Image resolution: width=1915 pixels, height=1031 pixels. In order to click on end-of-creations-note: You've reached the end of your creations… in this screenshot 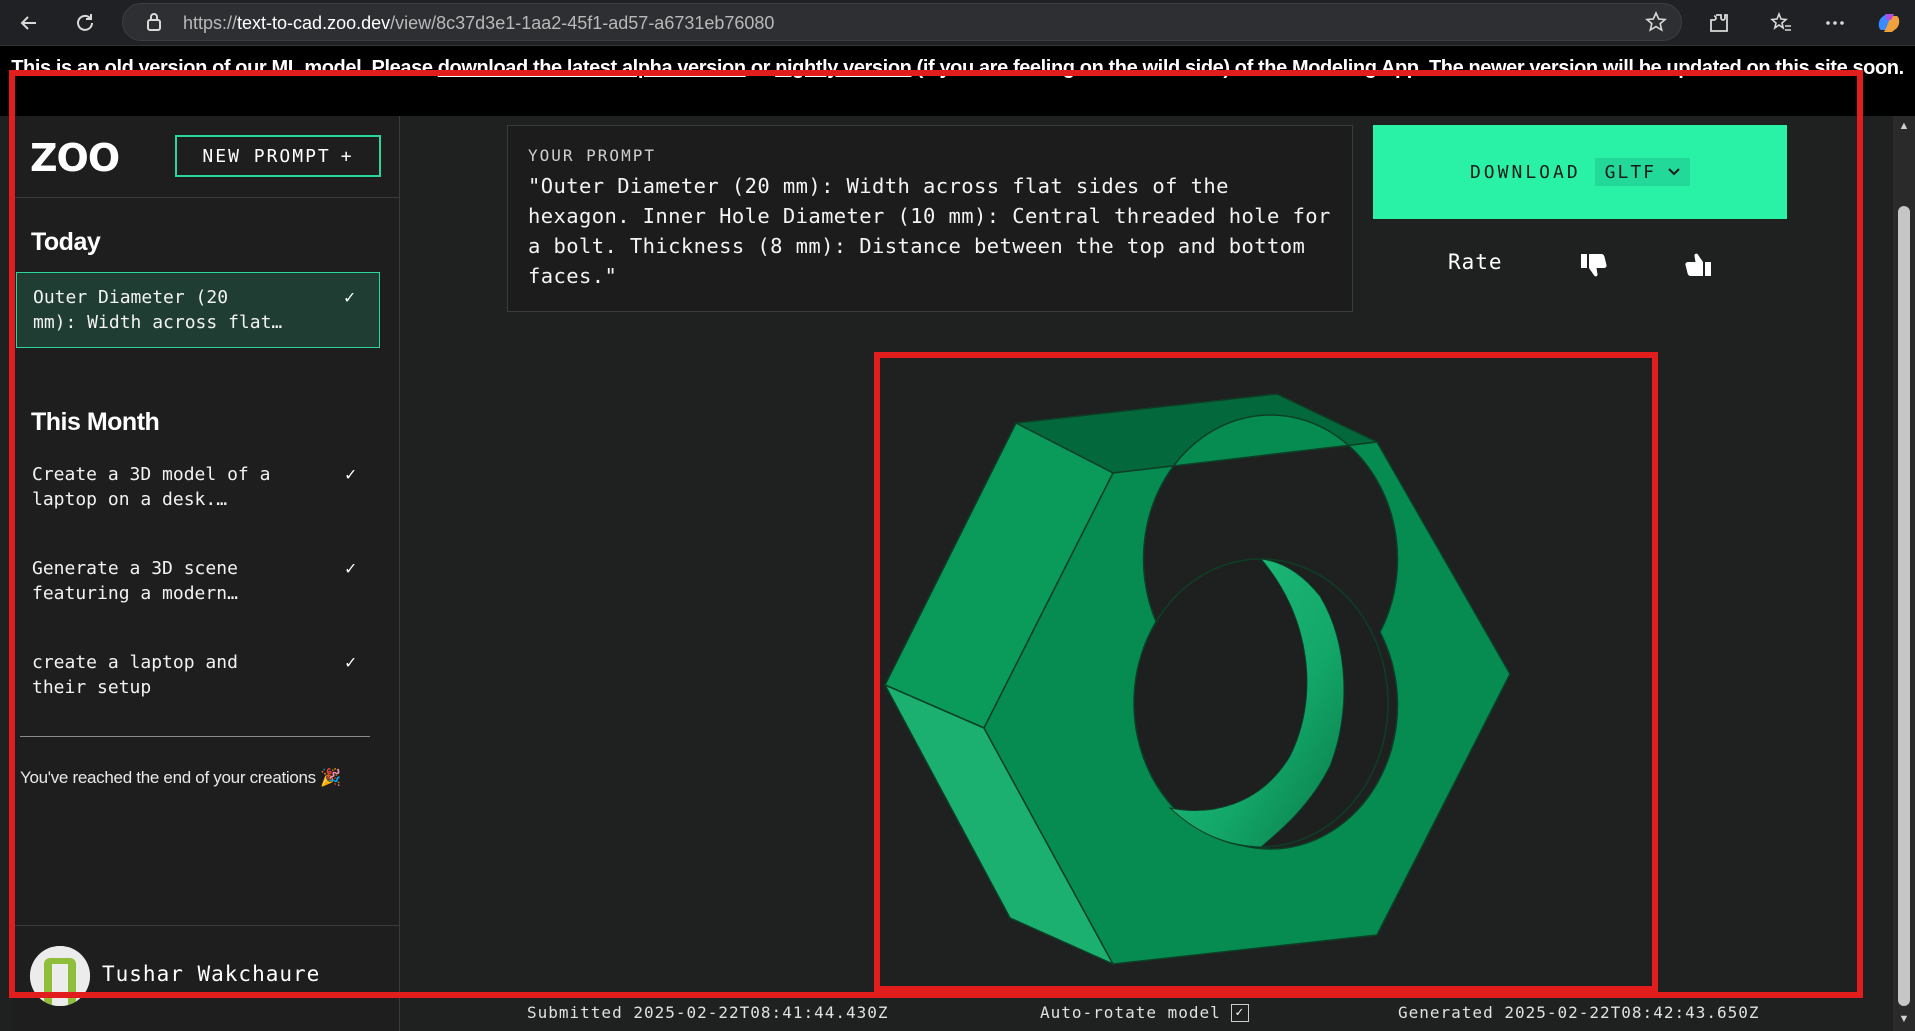, I will do `click(181, 777)`.